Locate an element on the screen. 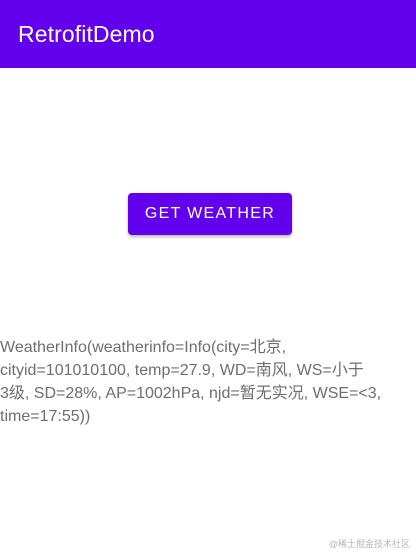 This screenshot has height=556, width=416. watermark-text: @稀土掘金技术社区 is located at coordinates (369, 544).